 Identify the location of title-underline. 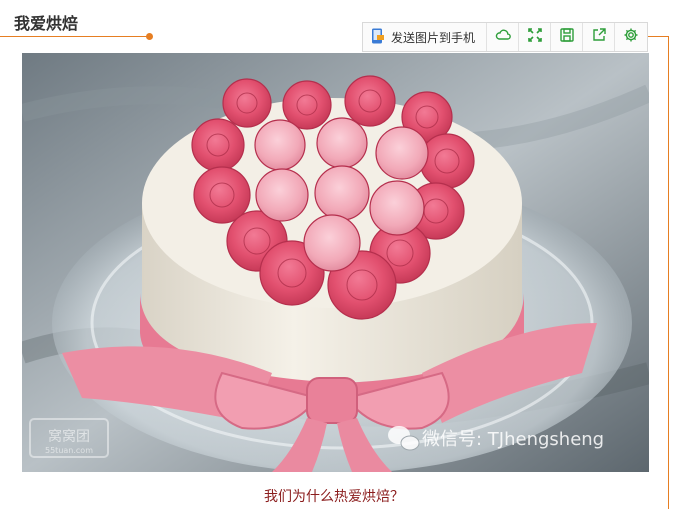
(74, 36).